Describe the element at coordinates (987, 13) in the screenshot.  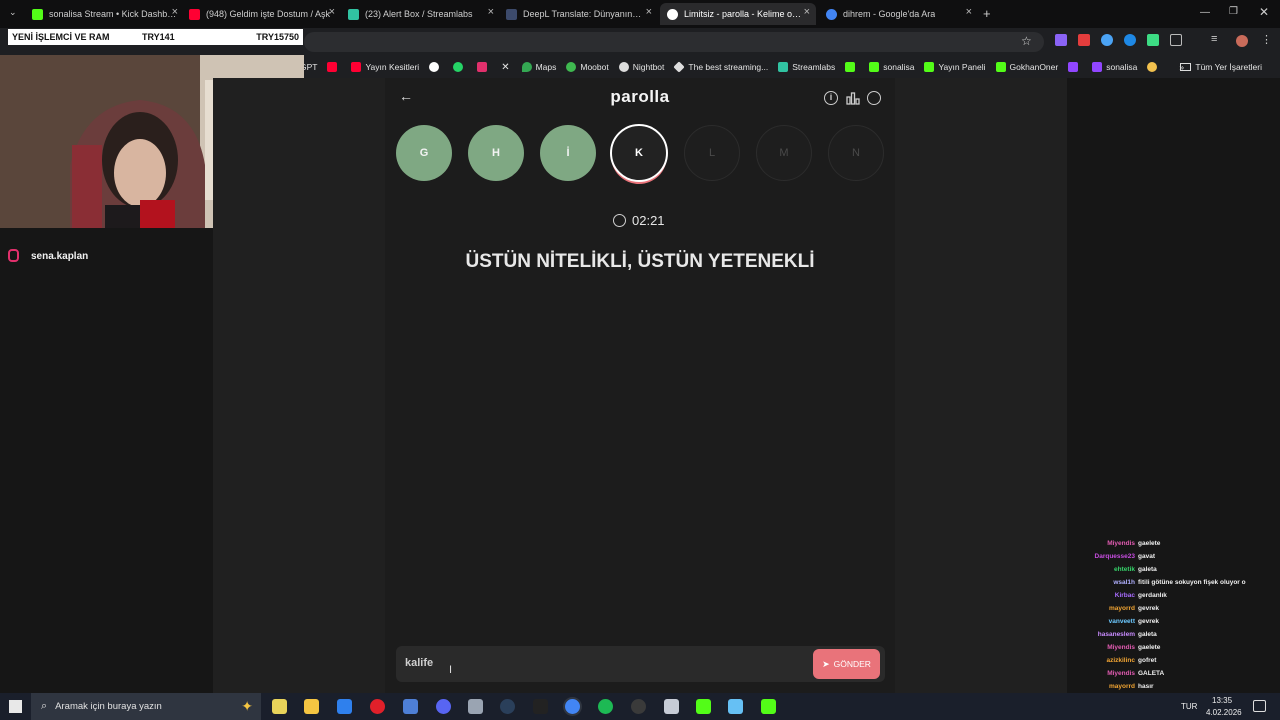
I see `new-tab-button: +` at that location.